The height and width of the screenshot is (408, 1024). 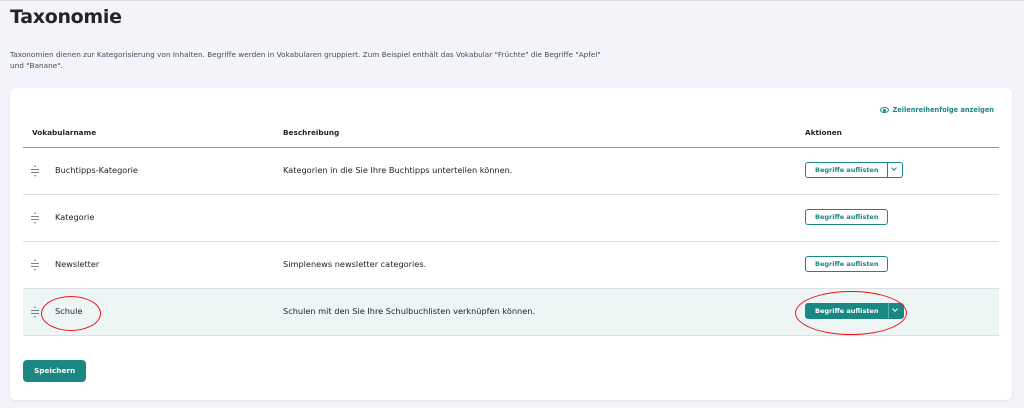 I want to click on vocabulary-description: Simplenews newsletter categories., so click(x=355, y=264).